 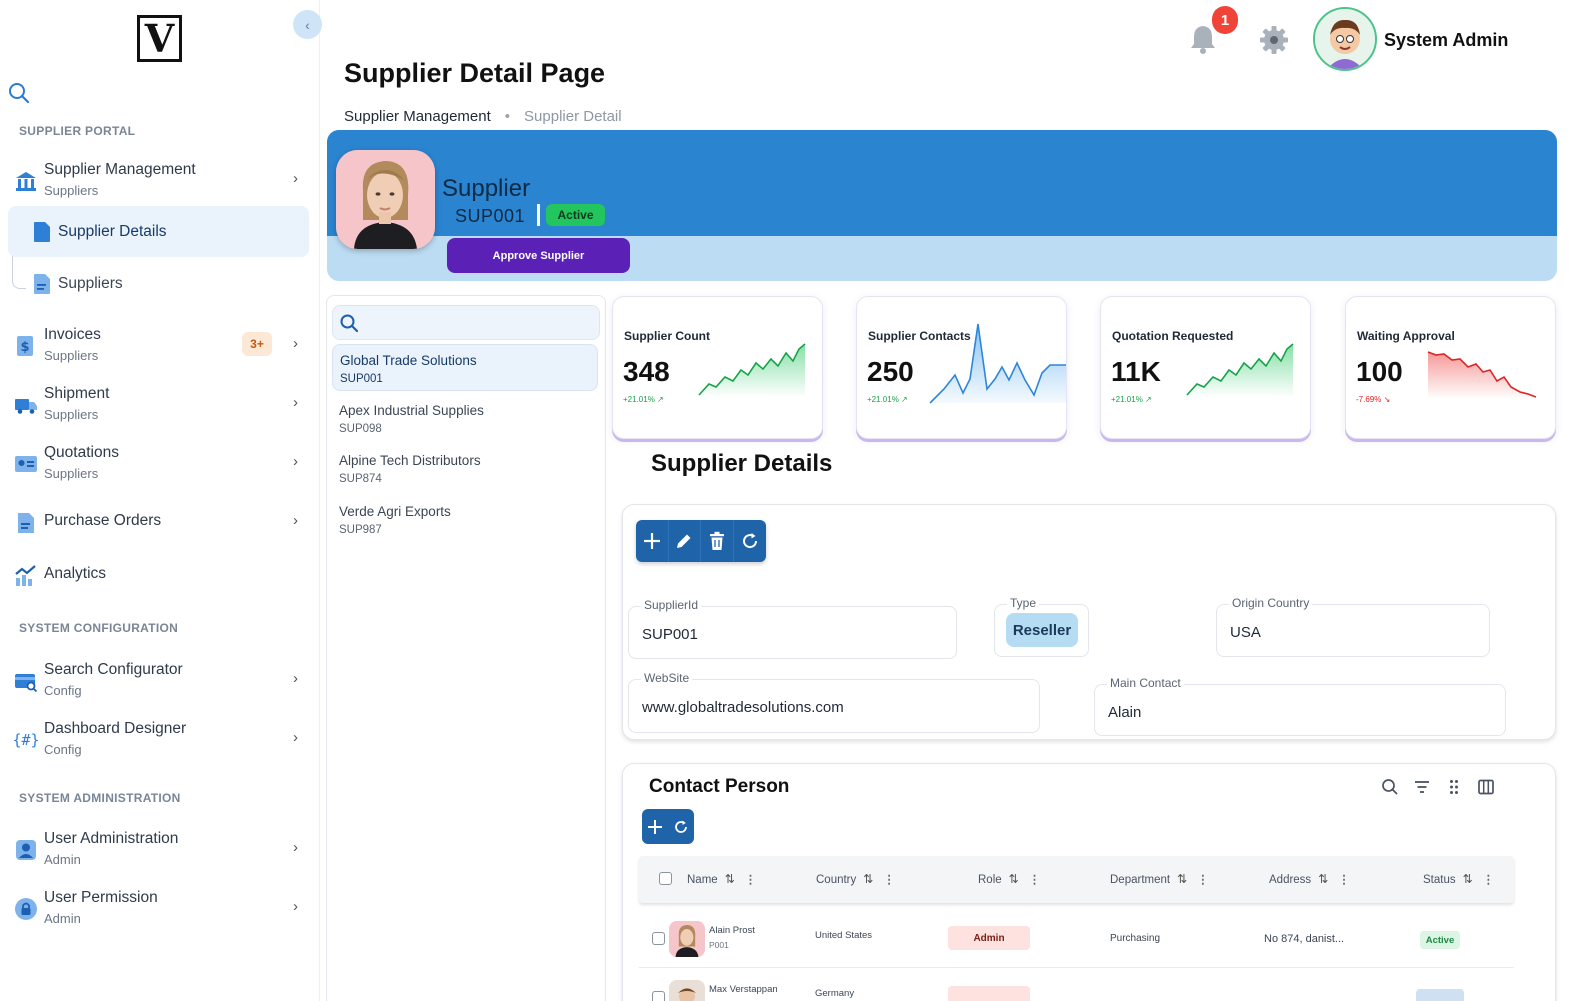 What do you see at coordinates (160, 680) in the screenshot?
I see `sidebar-item-search-configurator: Search Configurator Config ›` at bounding box center [160, 680].